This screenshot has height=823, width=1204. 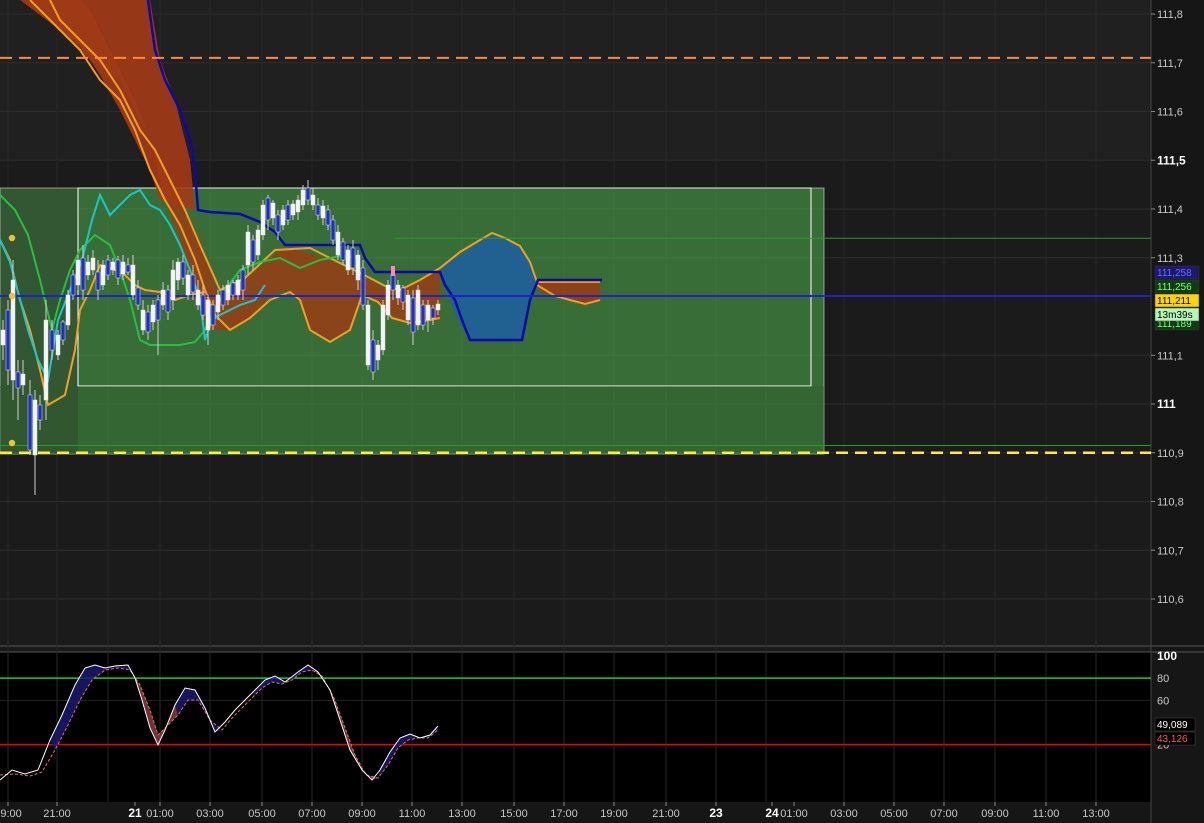 What do you see at coordinates (1170, 113) in the screenshot?
I see `price-label: 111,6` at bounding box center [1170, 113].